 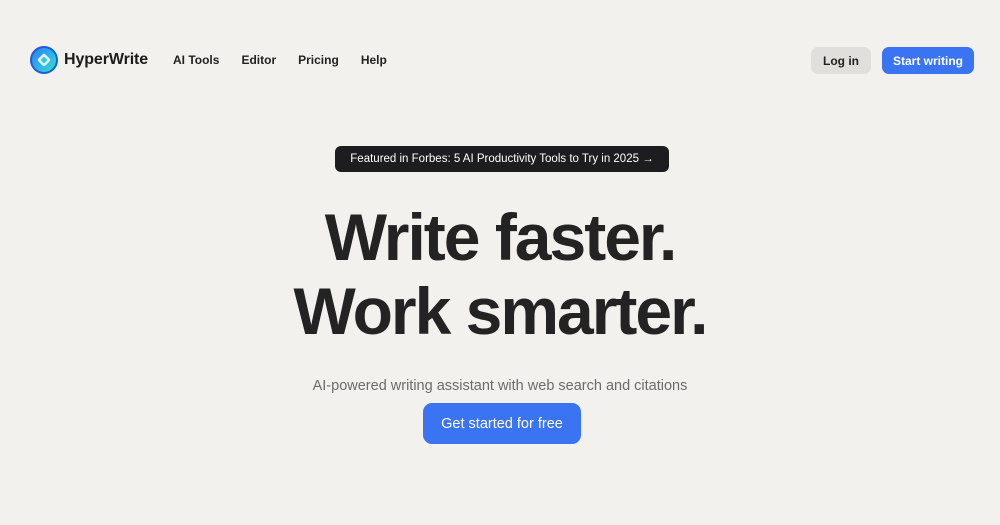 What do you see at coordinates (502, 423) in the screenshot?
I see `get-started-button: Get started for free` at bounding box center [502, 423].